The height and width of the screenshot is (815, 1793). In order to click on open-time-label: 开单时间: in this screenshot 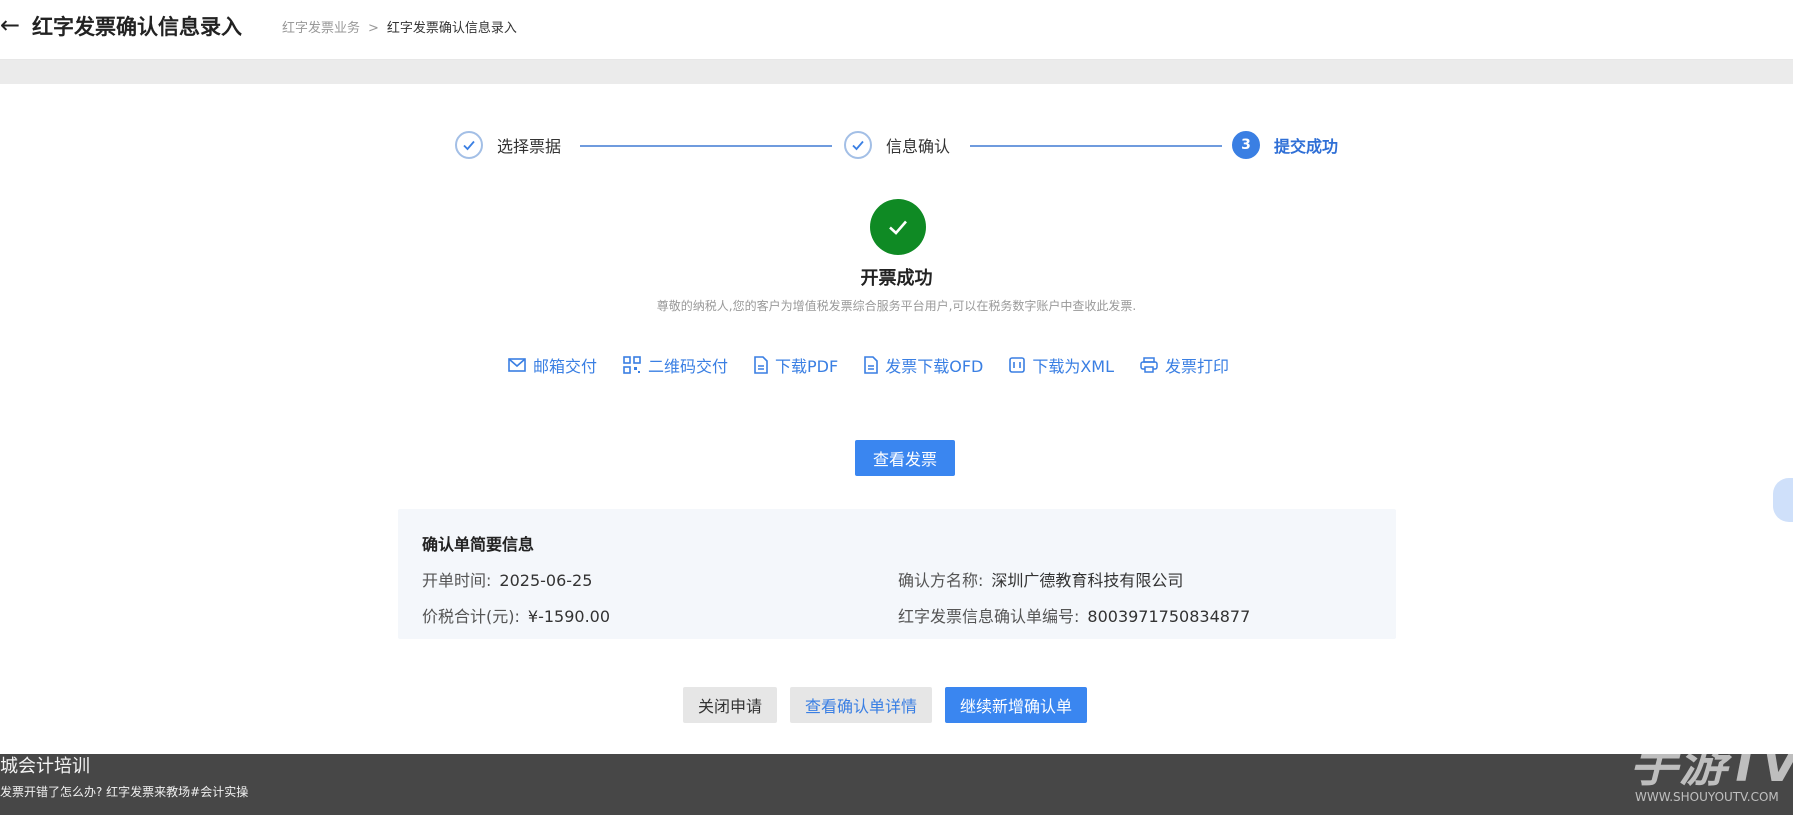, I will do `click(457, 580)`.